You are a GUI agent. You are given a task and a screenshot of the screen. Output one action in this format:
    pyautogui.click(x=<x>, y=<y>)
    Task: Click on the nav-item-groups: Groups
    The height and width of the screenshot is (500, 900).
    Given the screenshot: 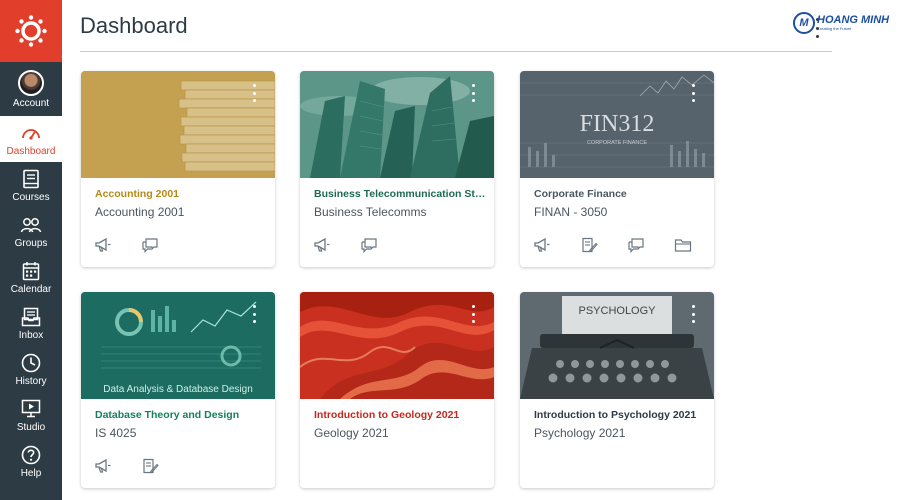 What is the action you would take?
    pyautogui.click(x=31, y=231)
    